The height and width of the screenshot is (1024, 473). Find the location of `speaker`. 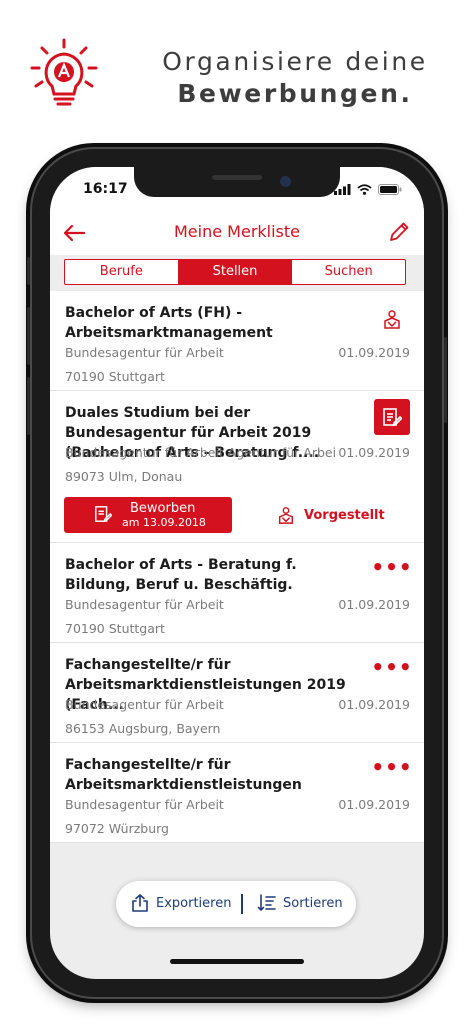

speaker is located at coordinates (237, 177).